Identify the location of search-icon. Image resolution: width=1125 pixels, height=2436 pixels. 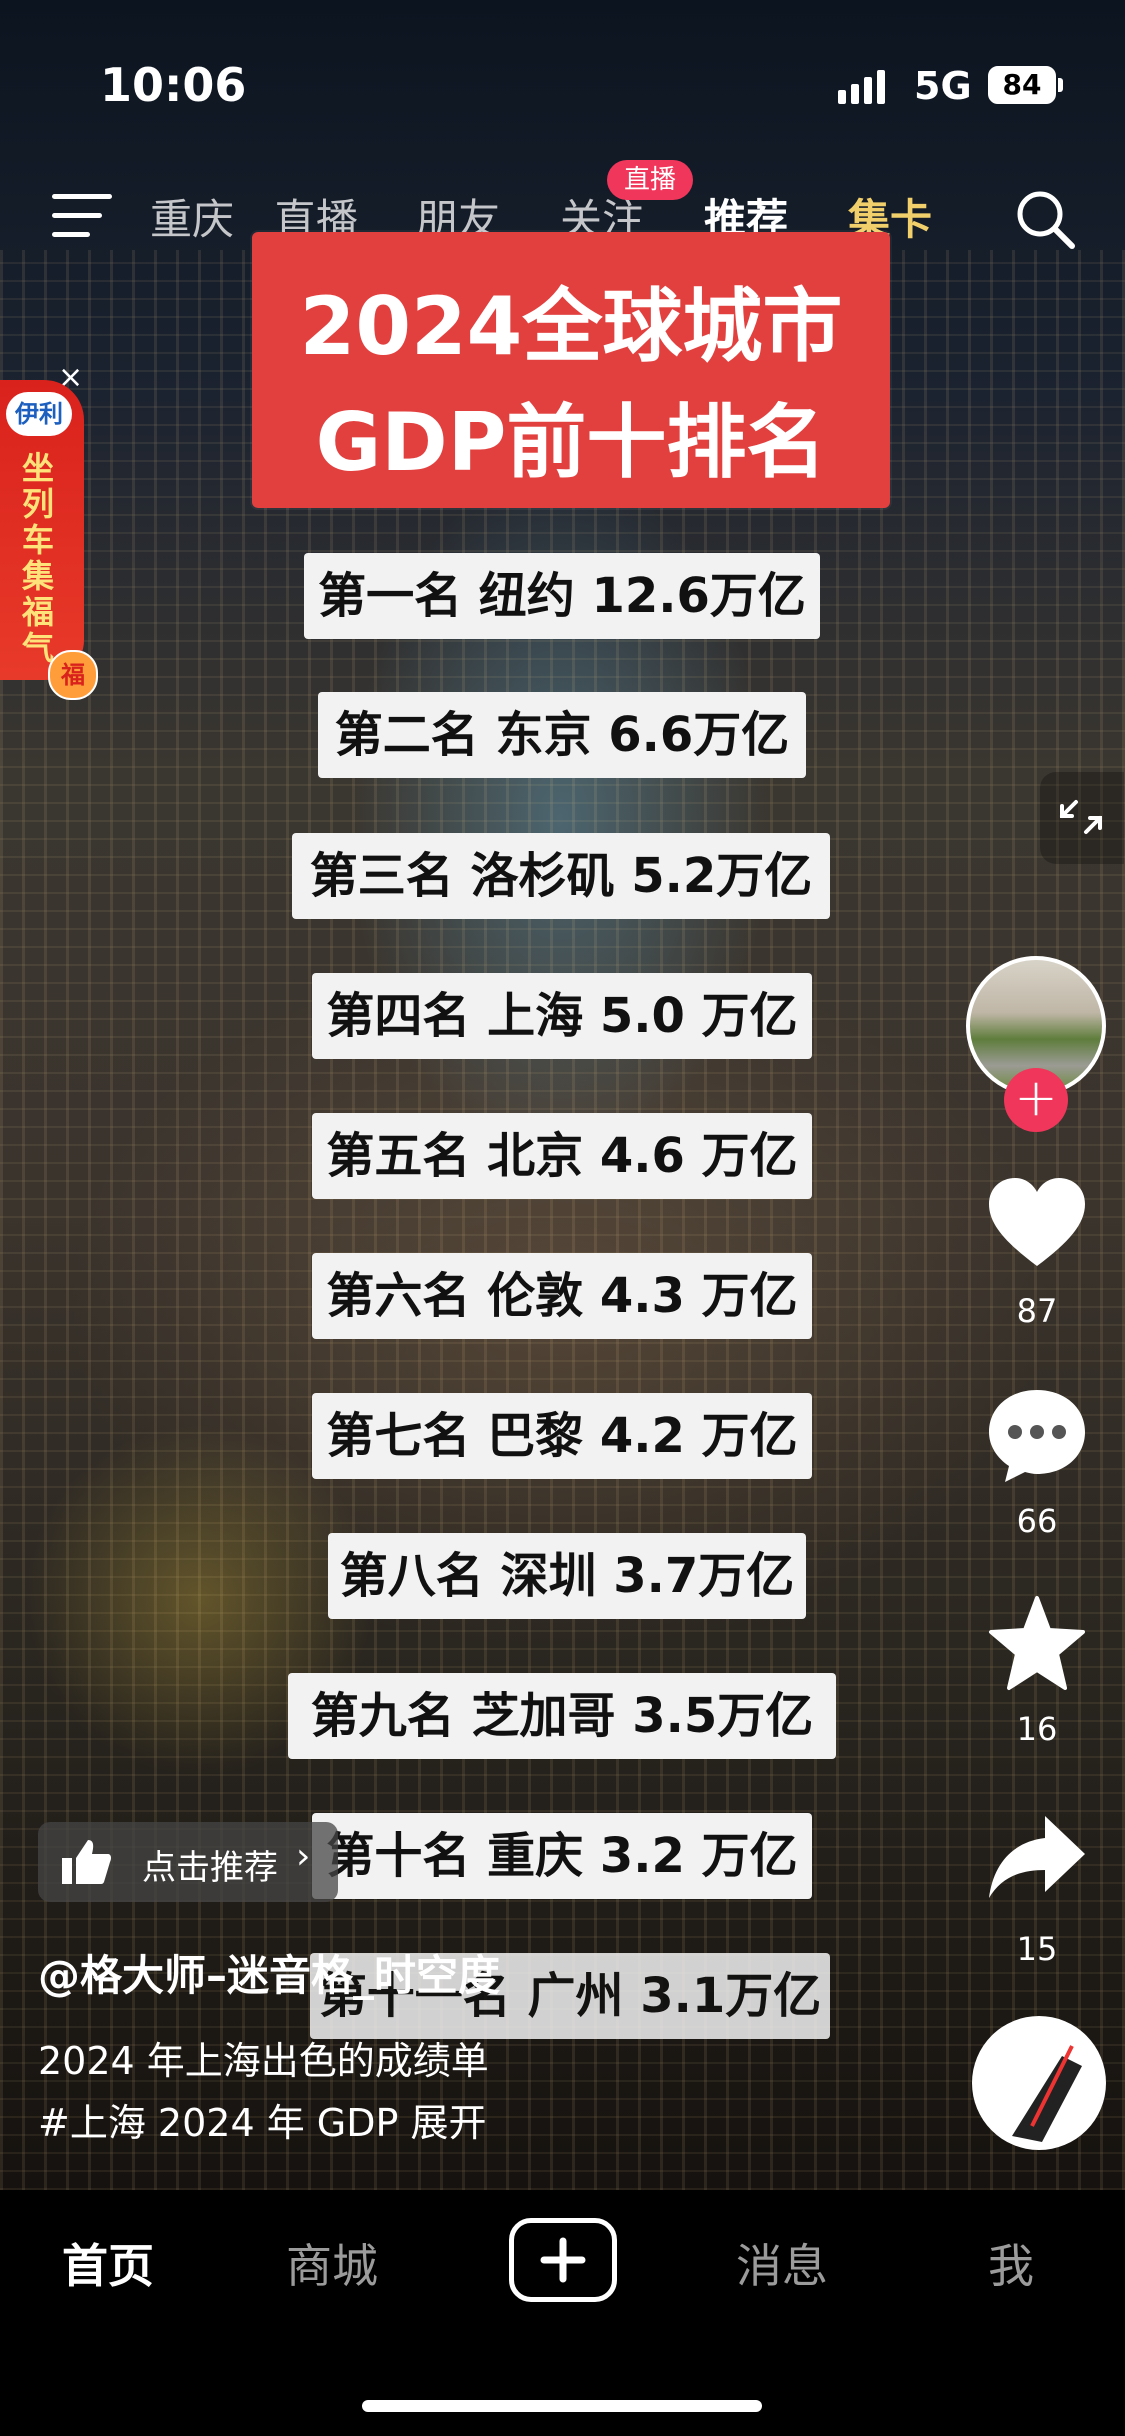
(1045, 219).